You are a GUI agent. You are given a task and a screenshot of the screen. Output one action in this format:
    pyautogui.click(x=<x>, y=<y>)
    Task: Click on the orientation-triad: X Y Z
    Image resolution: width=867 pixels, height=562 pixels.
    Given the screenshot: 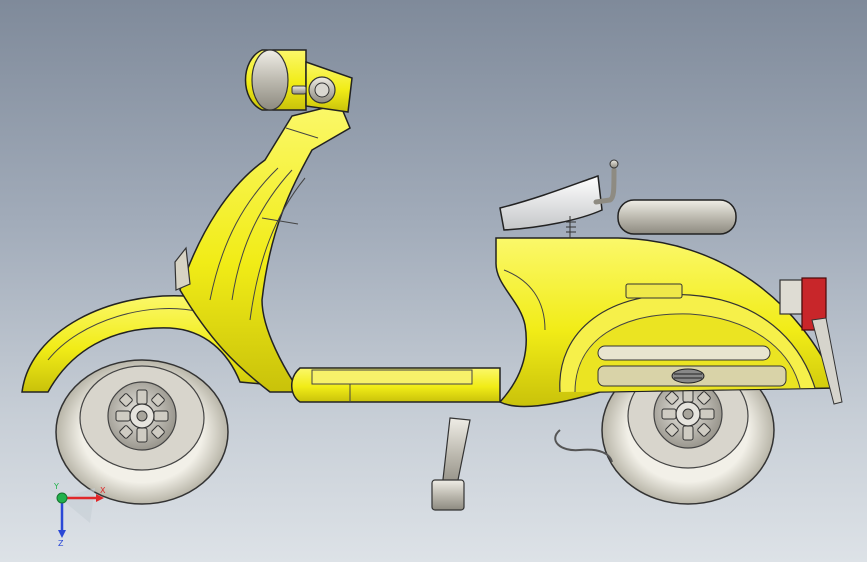 What is the action you would take?
    pyautogui.click(x=79, y=515)
    